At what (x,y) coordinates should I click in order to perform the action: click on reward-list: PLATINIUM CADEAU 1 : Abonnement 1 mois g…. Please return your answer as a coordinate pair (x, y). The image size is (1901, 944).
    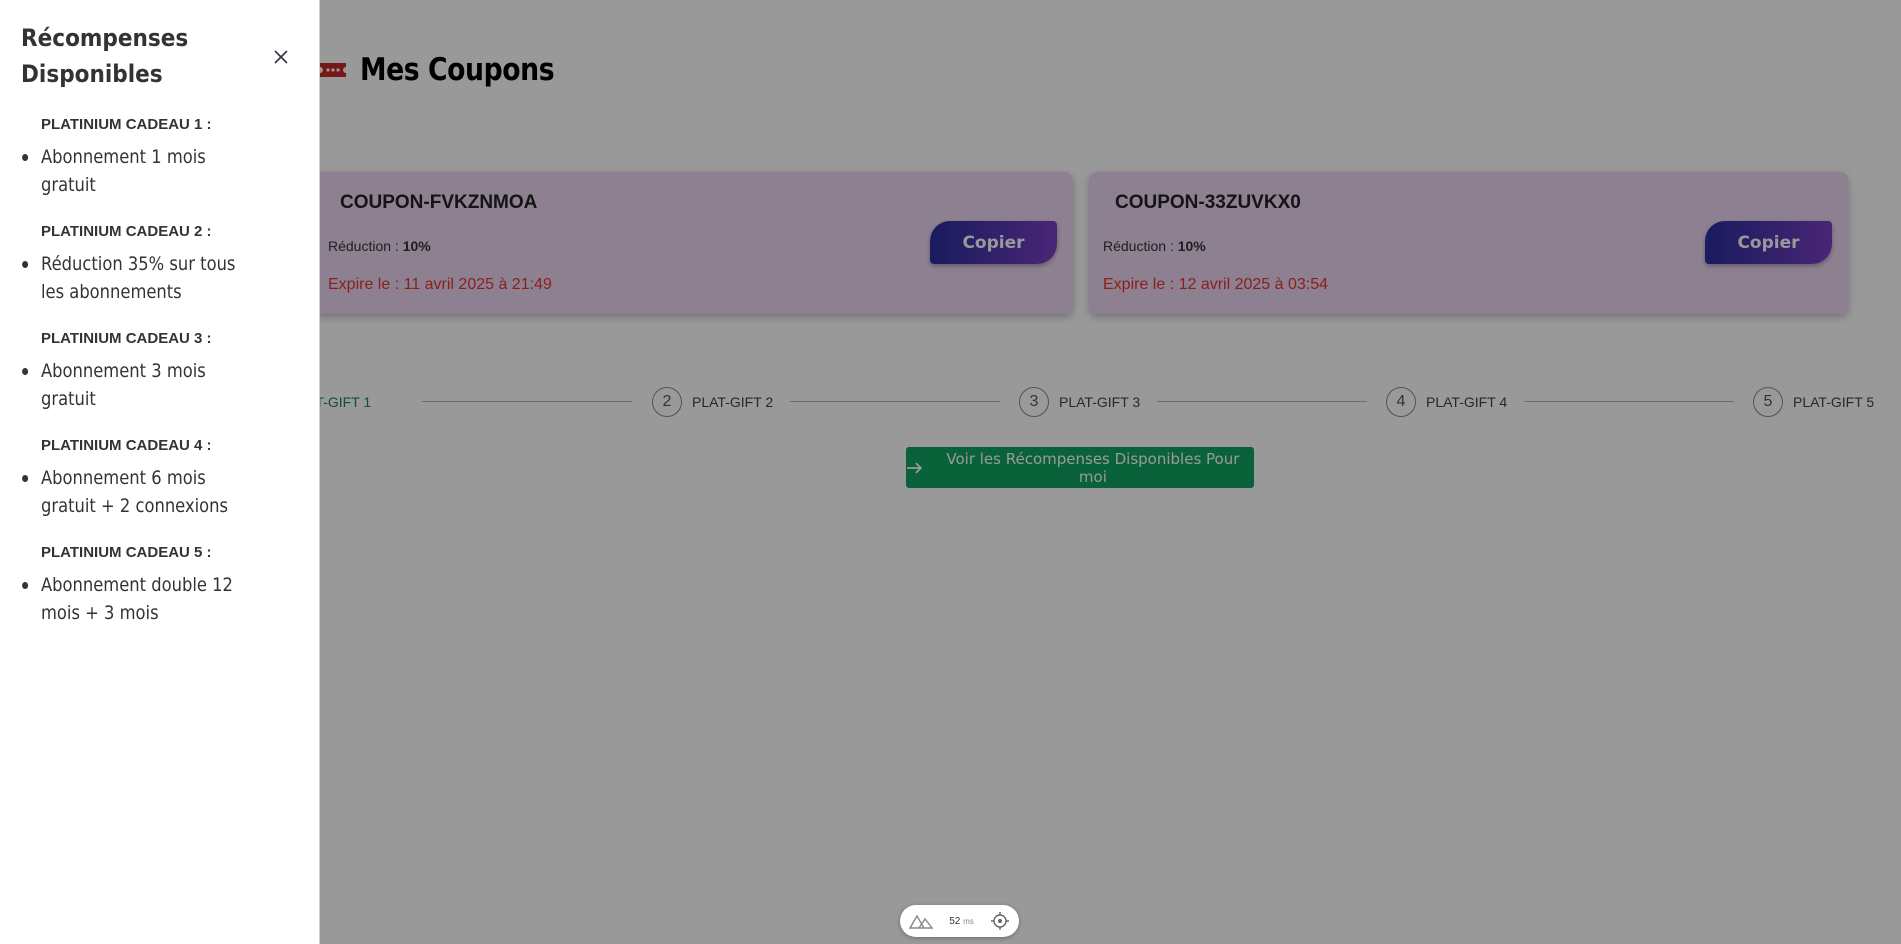
    Looking at the image, I should click on (160, 383).